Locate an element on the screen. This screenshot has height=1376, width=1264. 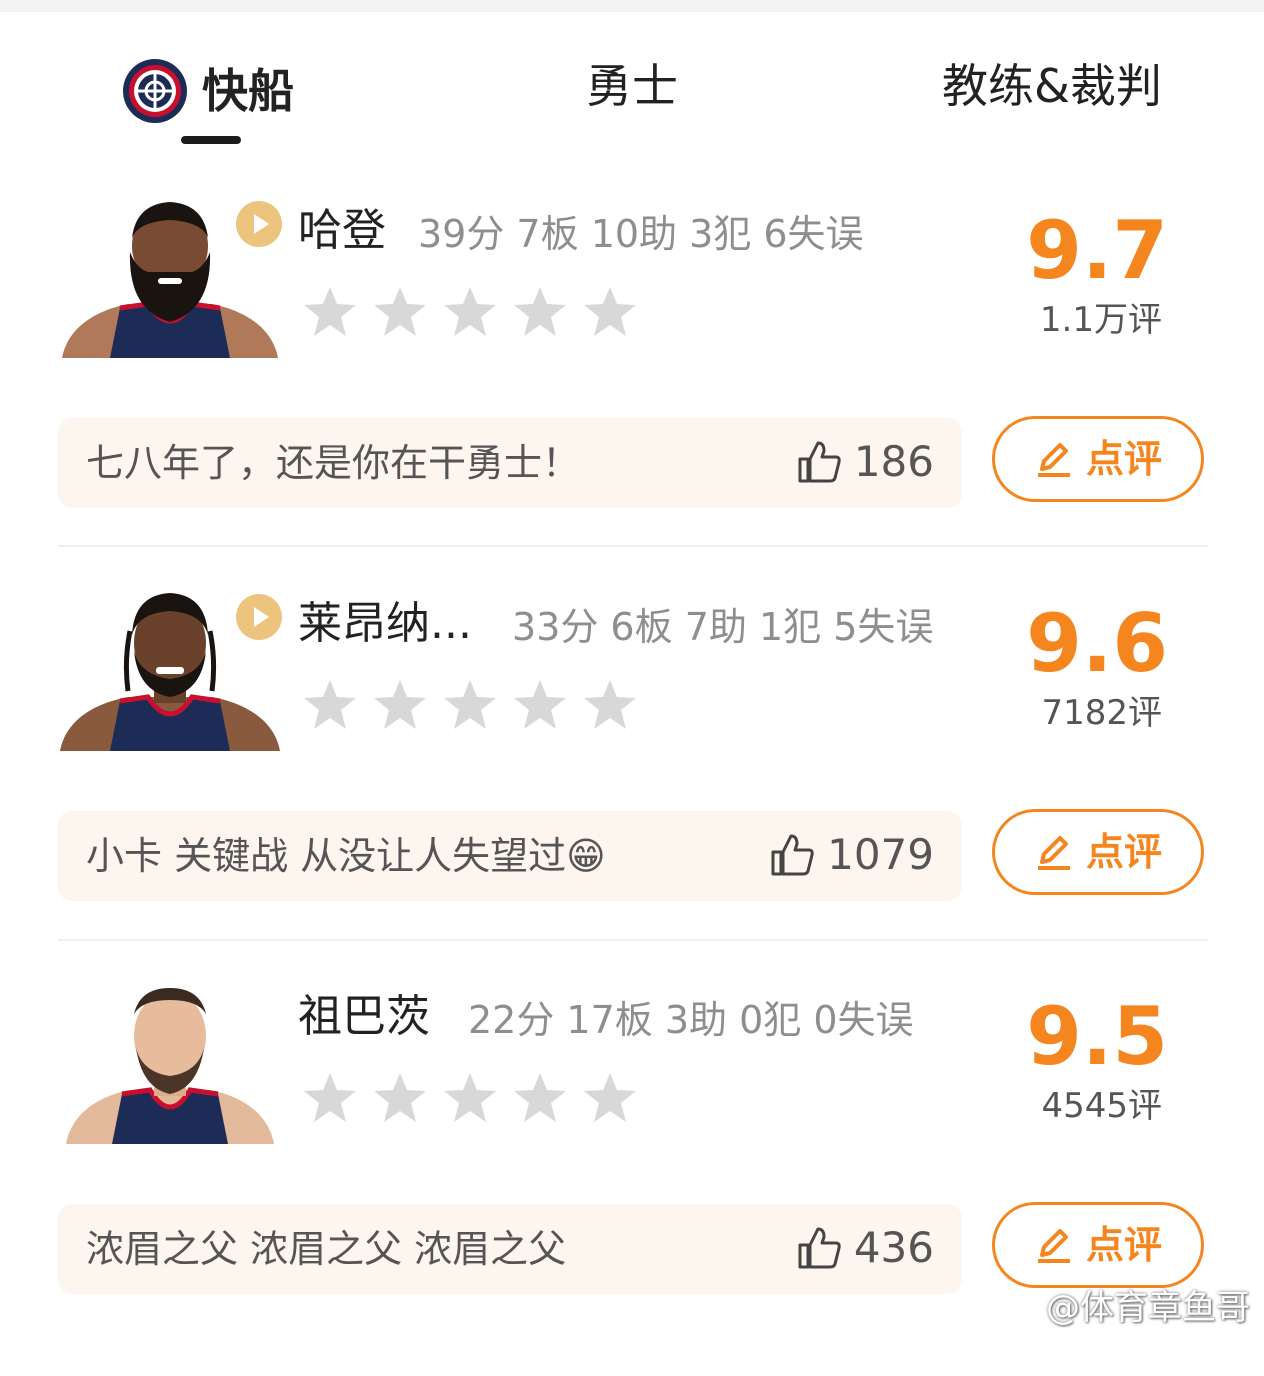
rating-count: 1.1万评 is located at coordinates (1100, 320).